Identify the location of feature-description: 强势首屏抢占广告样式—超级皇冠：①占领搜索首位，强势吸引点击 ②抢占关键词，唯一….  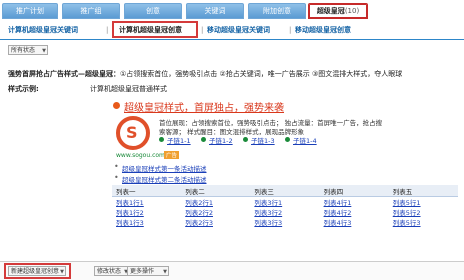
(205, 74).